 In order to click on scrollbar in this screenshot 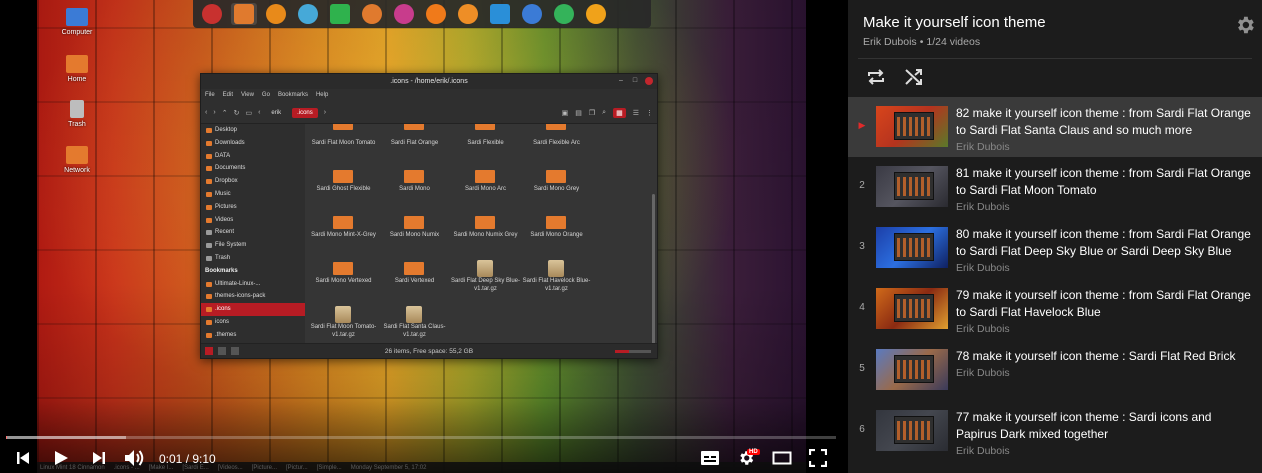, I will do `click(653, 269)`.